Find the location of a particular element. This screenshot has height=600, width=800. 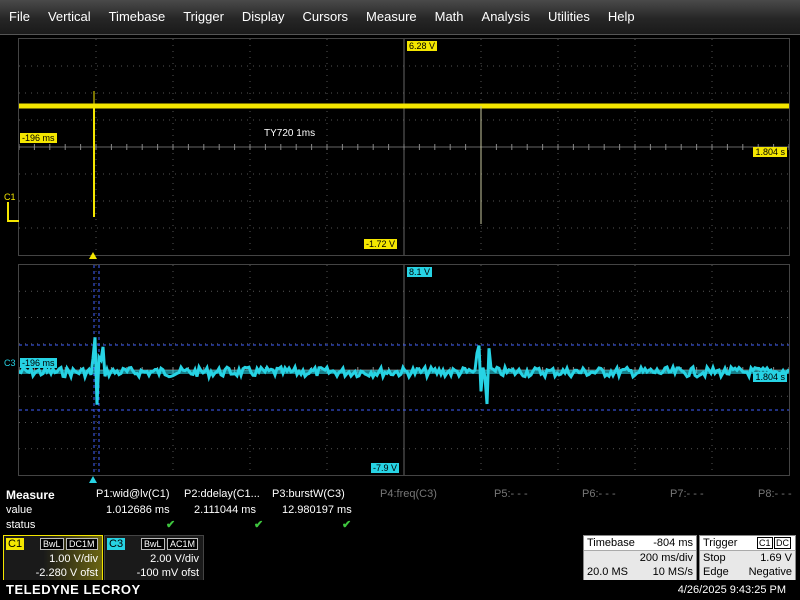

timebase-rate: 10 MS/s is located at coordinates (672, 572).